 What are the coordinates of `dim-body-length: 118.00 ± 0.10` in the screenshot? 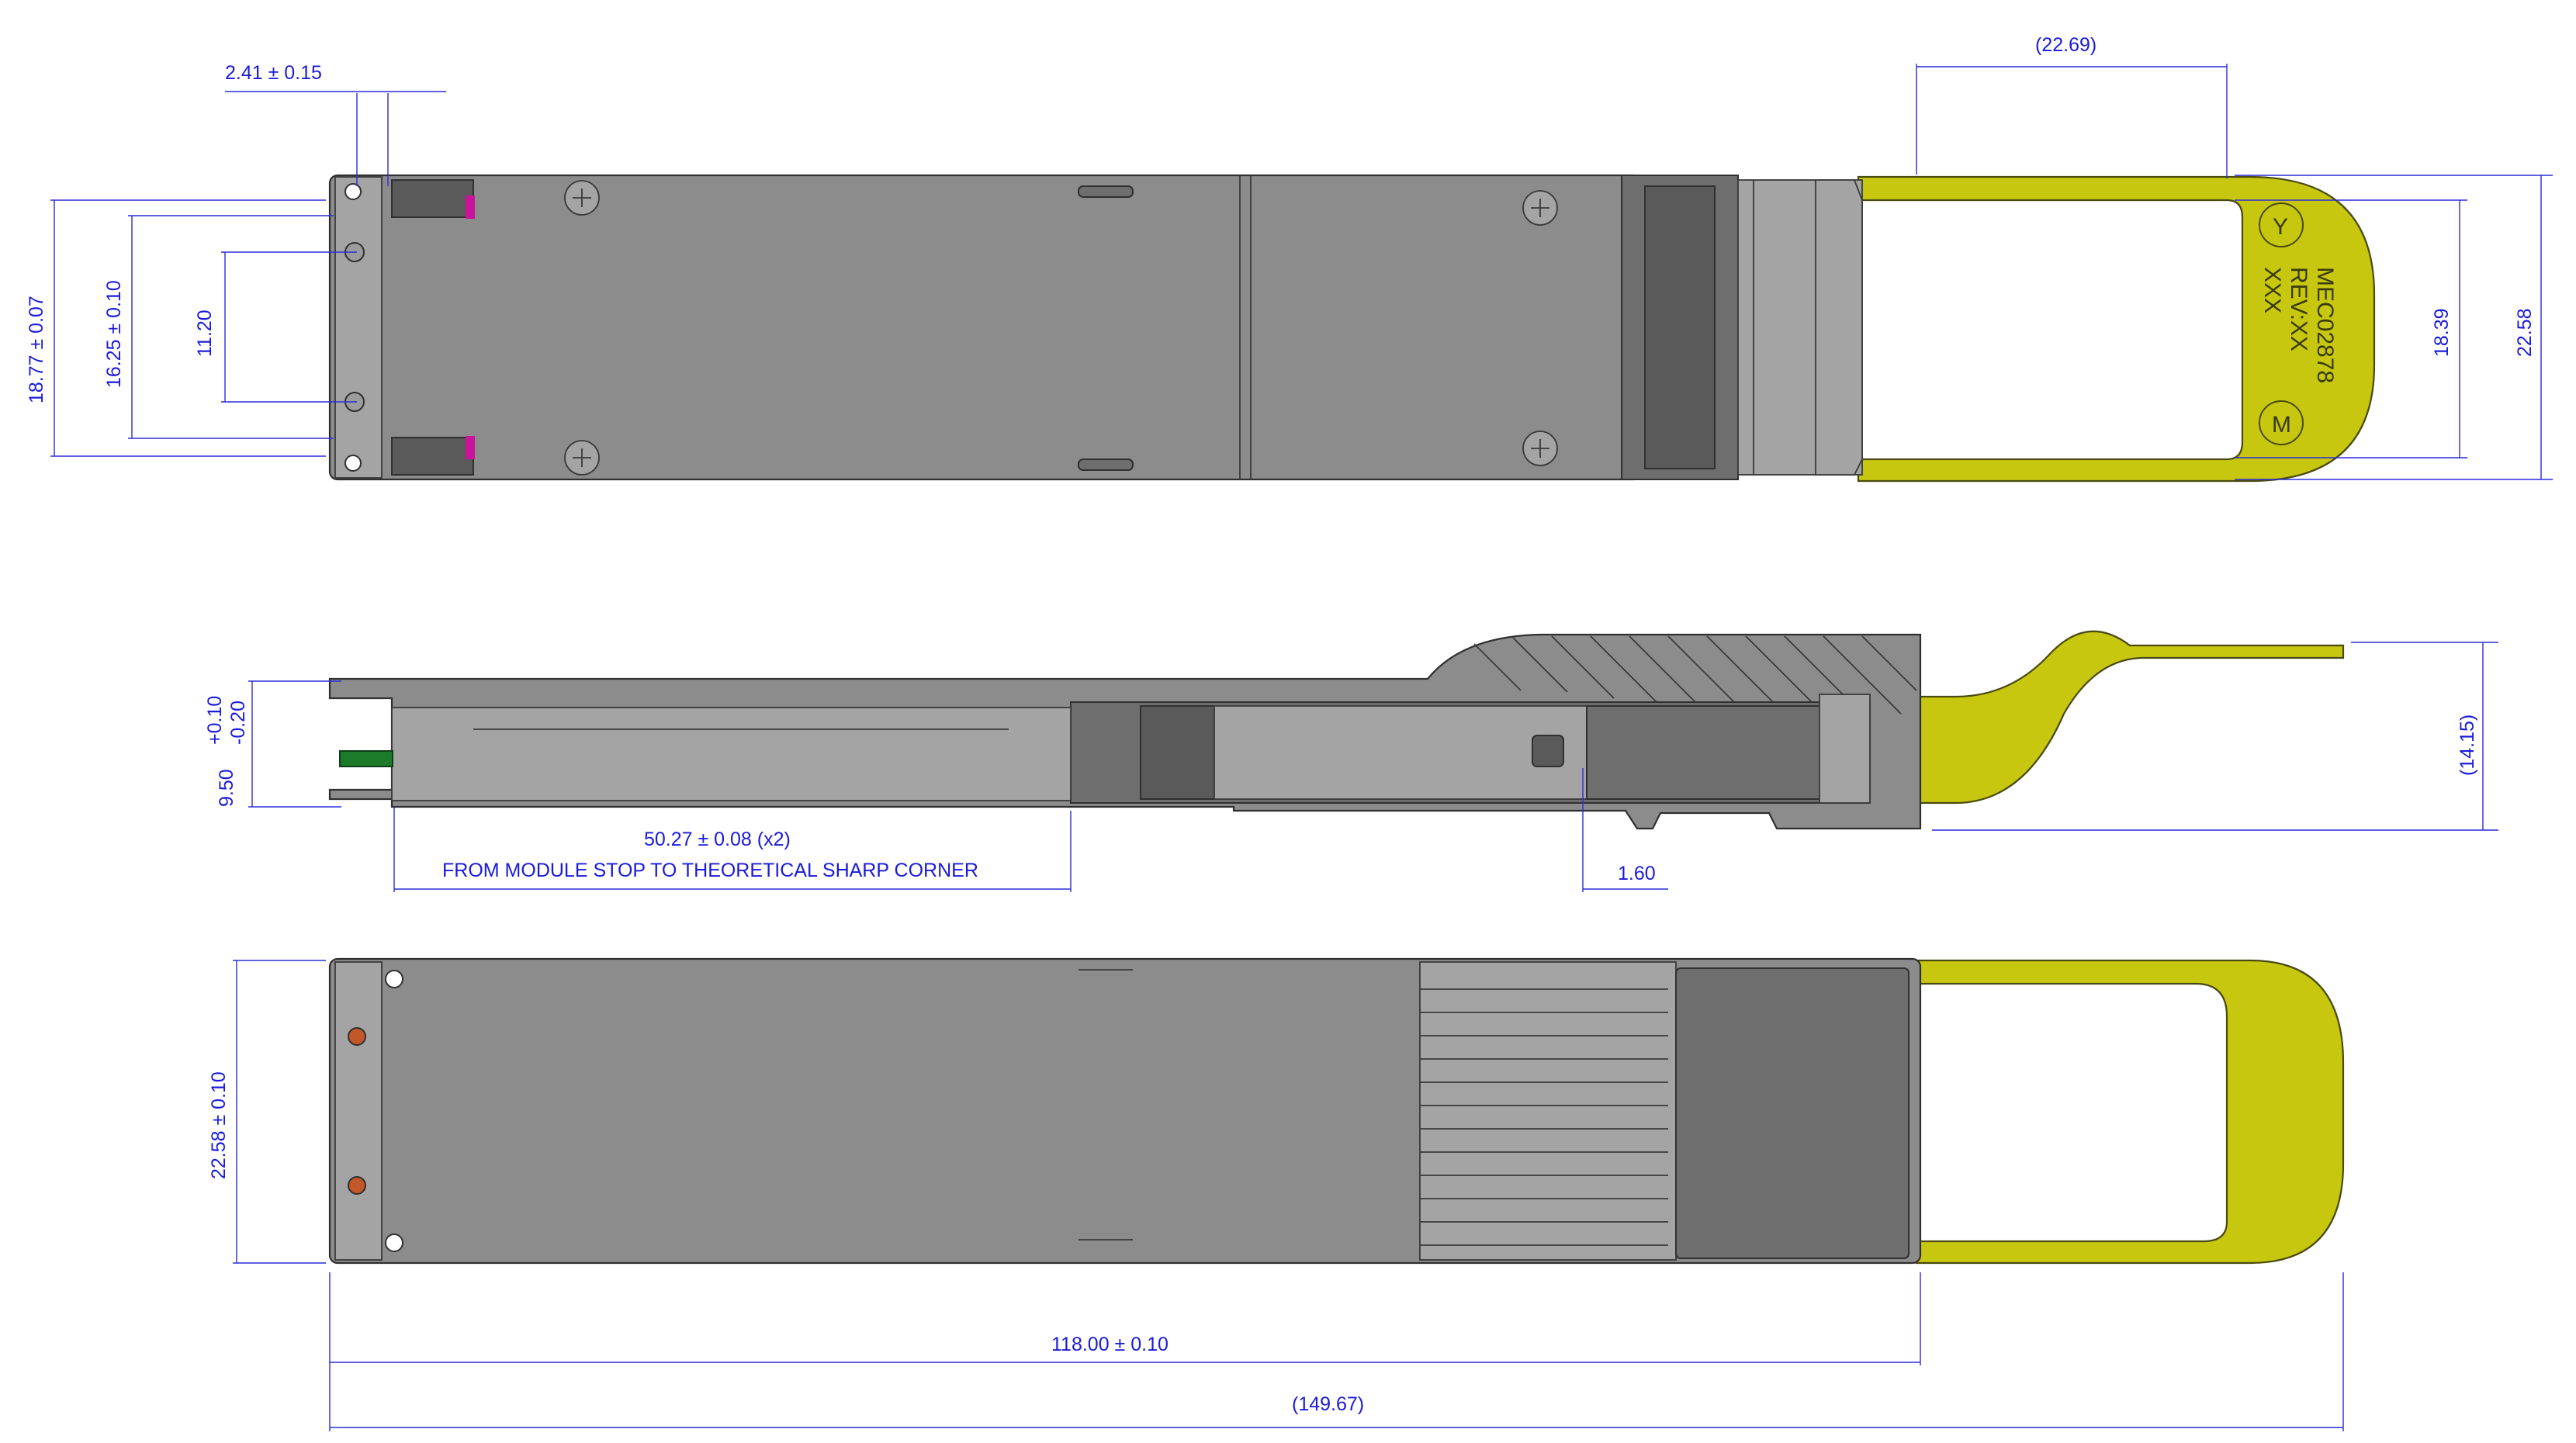 It's located at (1110, 1344).